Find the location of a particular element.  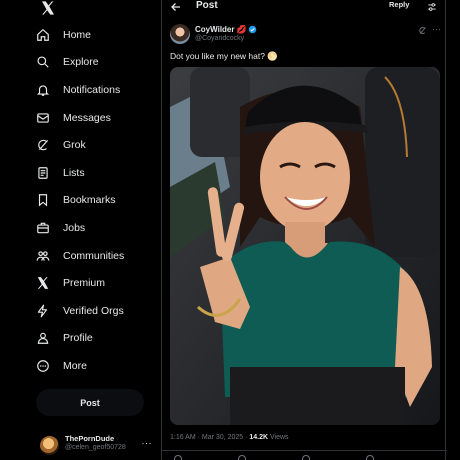

author-handle: @Coyandcocky is located at coordinates (219, 38).